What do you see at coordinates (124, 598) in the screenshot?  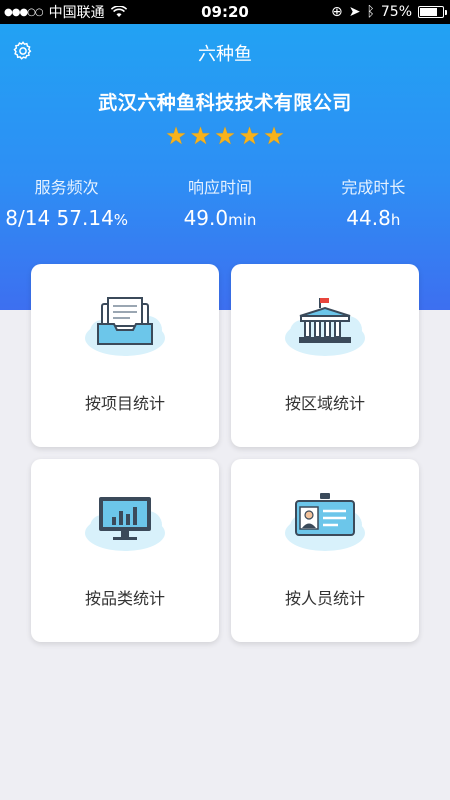 I see `card-label: 按品类统计` at bounding box center [124, 598].